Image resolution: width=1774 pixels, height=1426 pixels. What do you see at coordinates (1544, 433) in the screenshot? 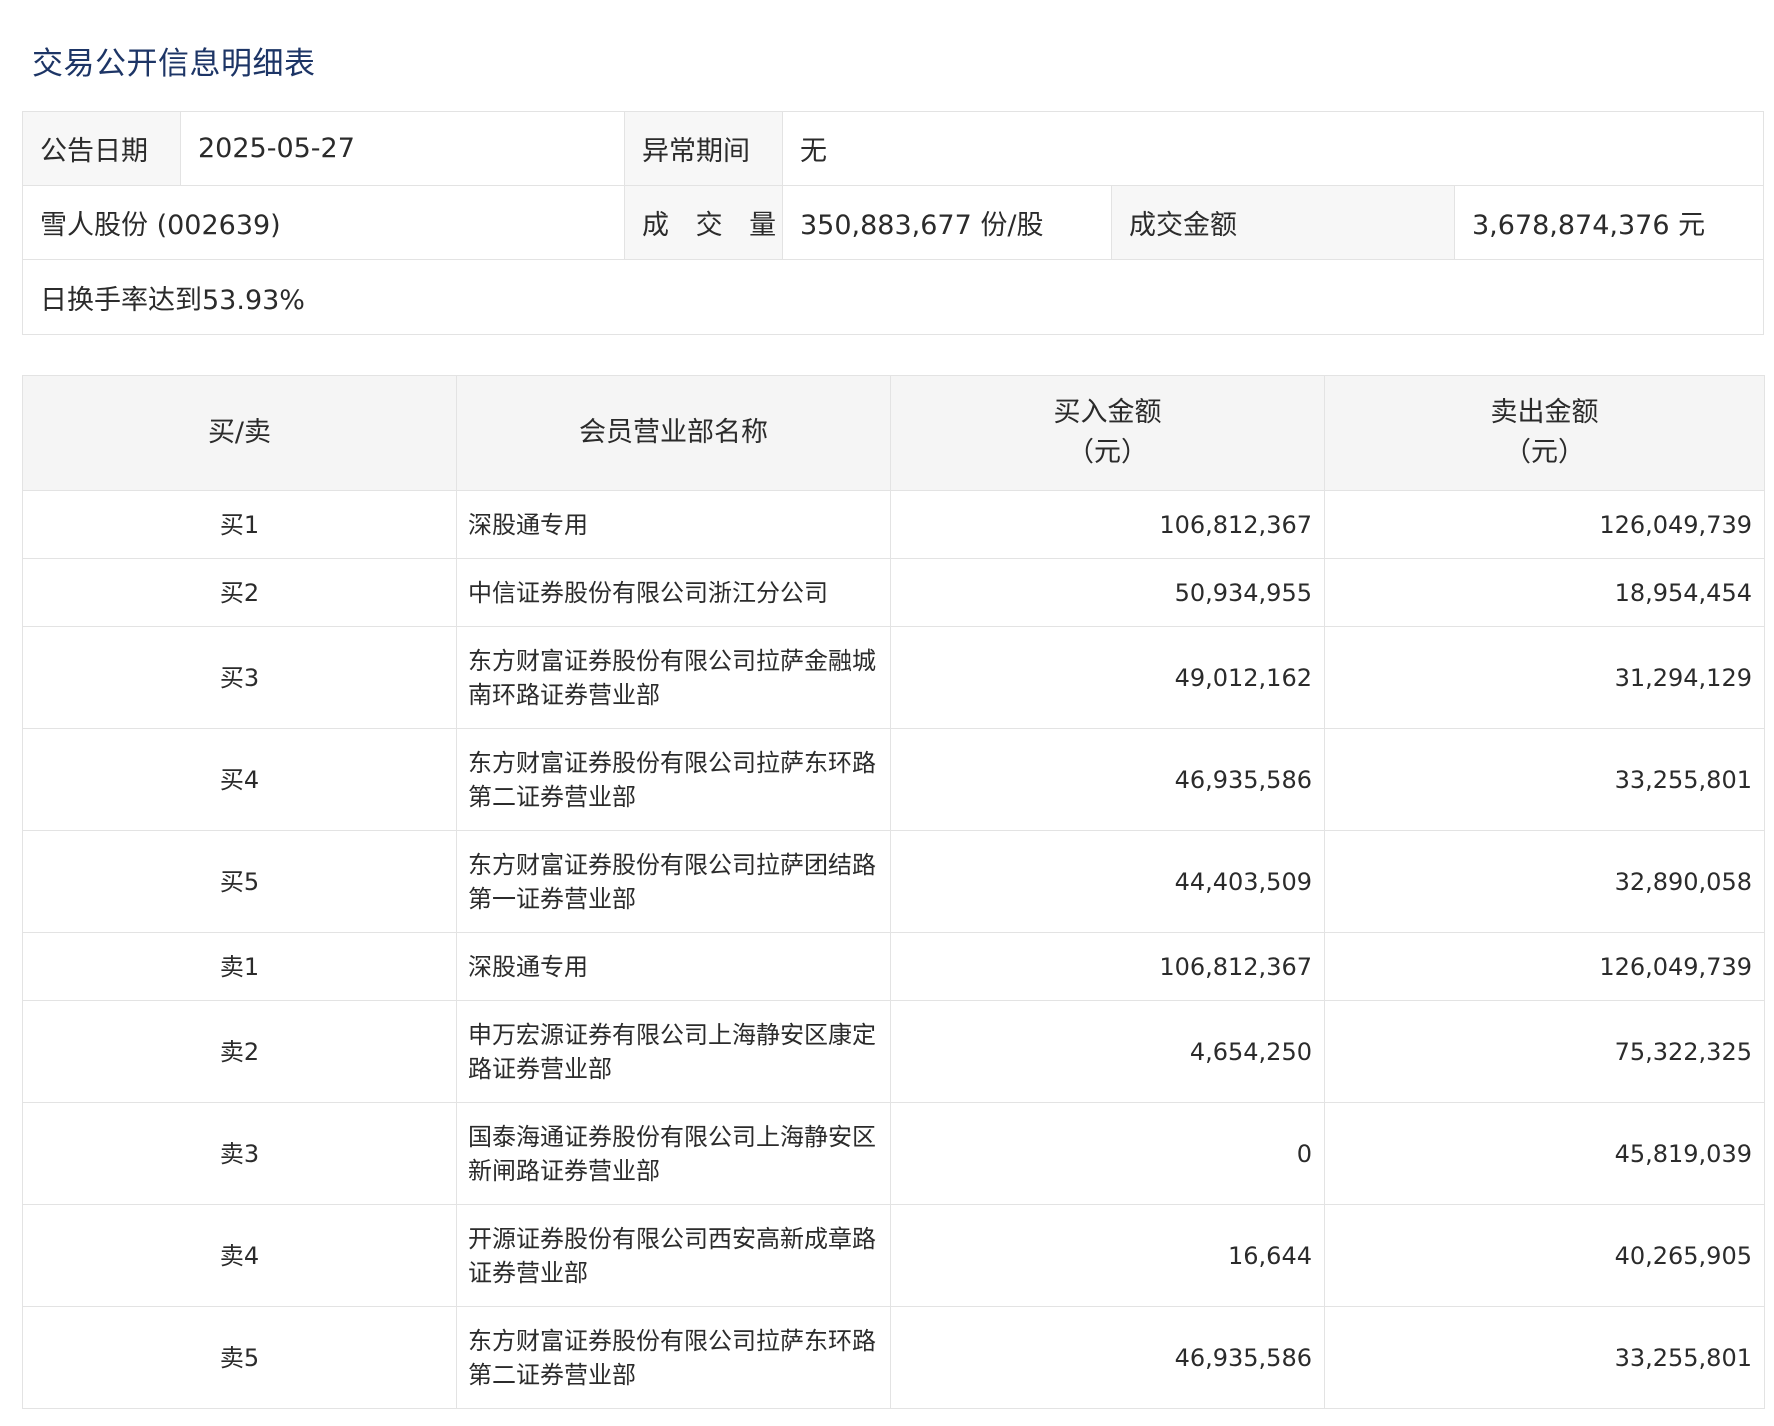
I see `header-sell-amount: 卖出金额 （元）` at bounding box center [1544, 433].